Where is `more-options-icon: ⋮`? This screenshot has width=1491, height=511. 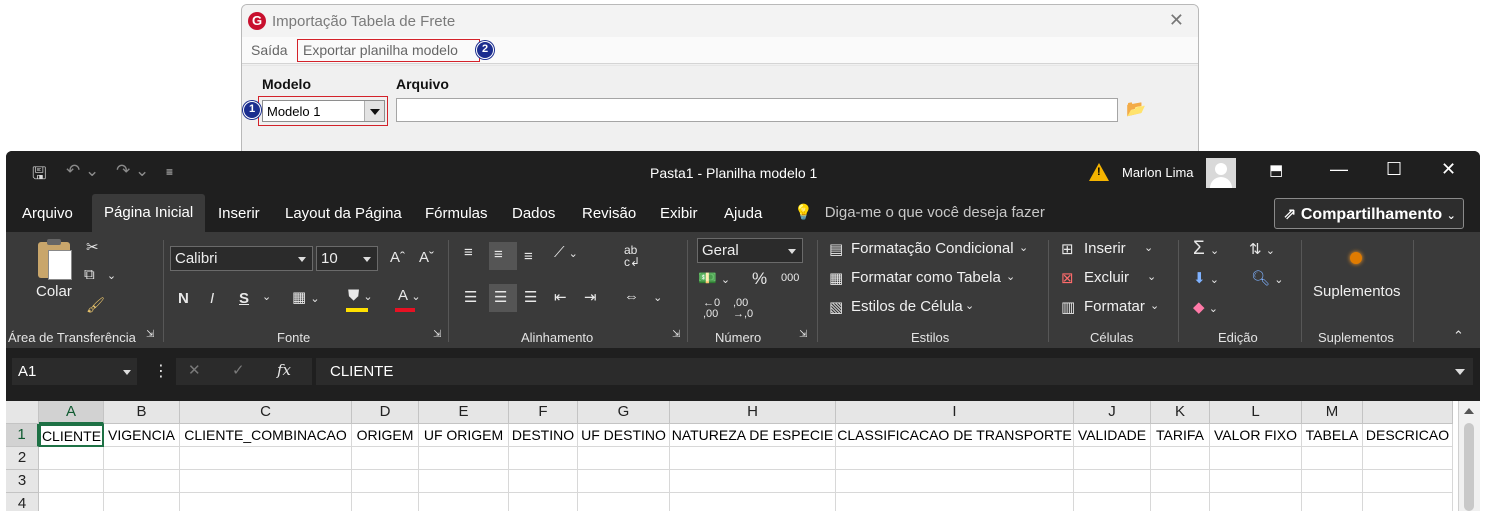
more-options-icon: ⋮ is located at coordinates (161, 371).